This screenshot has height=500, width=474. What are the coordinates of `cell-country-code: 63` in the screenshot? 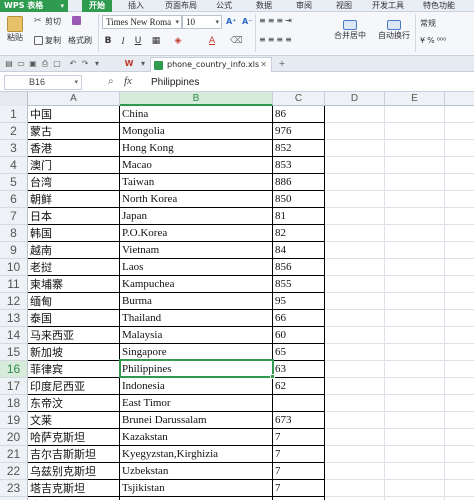 It's located at (299, 369).